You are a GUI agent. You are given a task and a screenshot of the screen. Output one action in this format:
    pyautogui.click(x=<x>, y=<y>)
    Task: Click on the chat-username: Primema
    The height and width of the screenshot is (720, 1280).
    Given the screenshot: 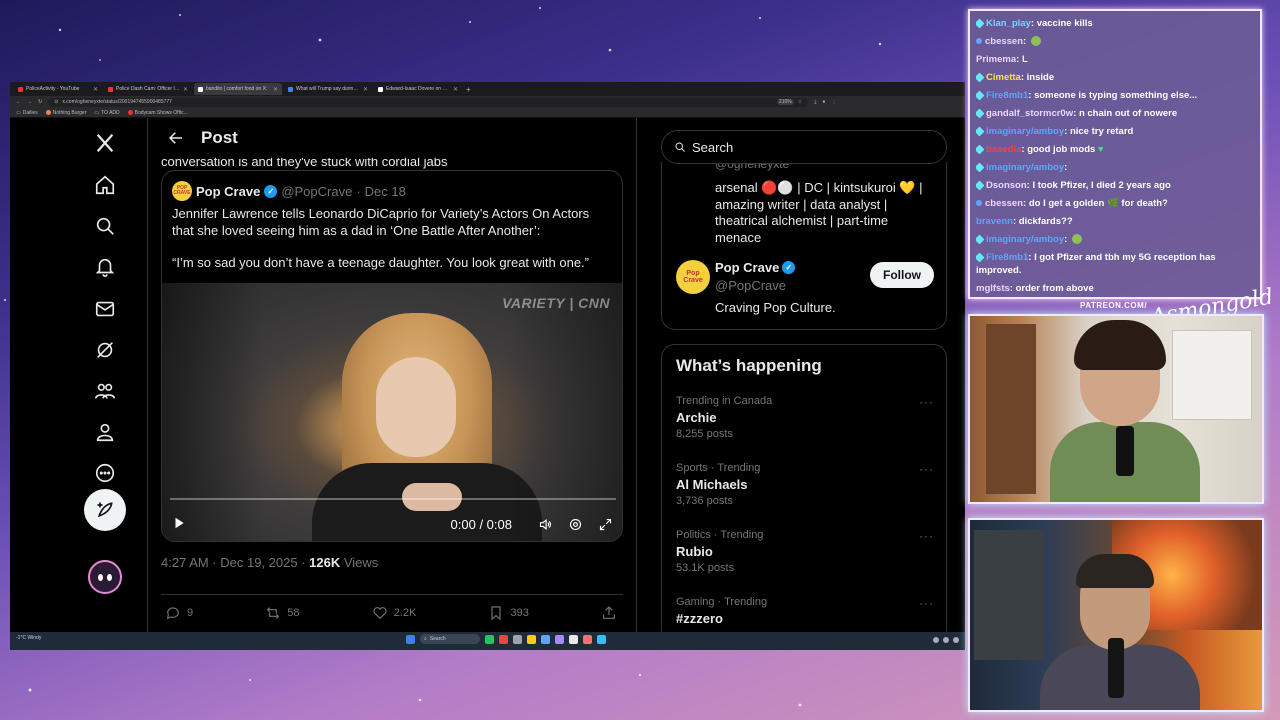 What is the action you would take?
    pyautogui.click(x=996, y=59)
    